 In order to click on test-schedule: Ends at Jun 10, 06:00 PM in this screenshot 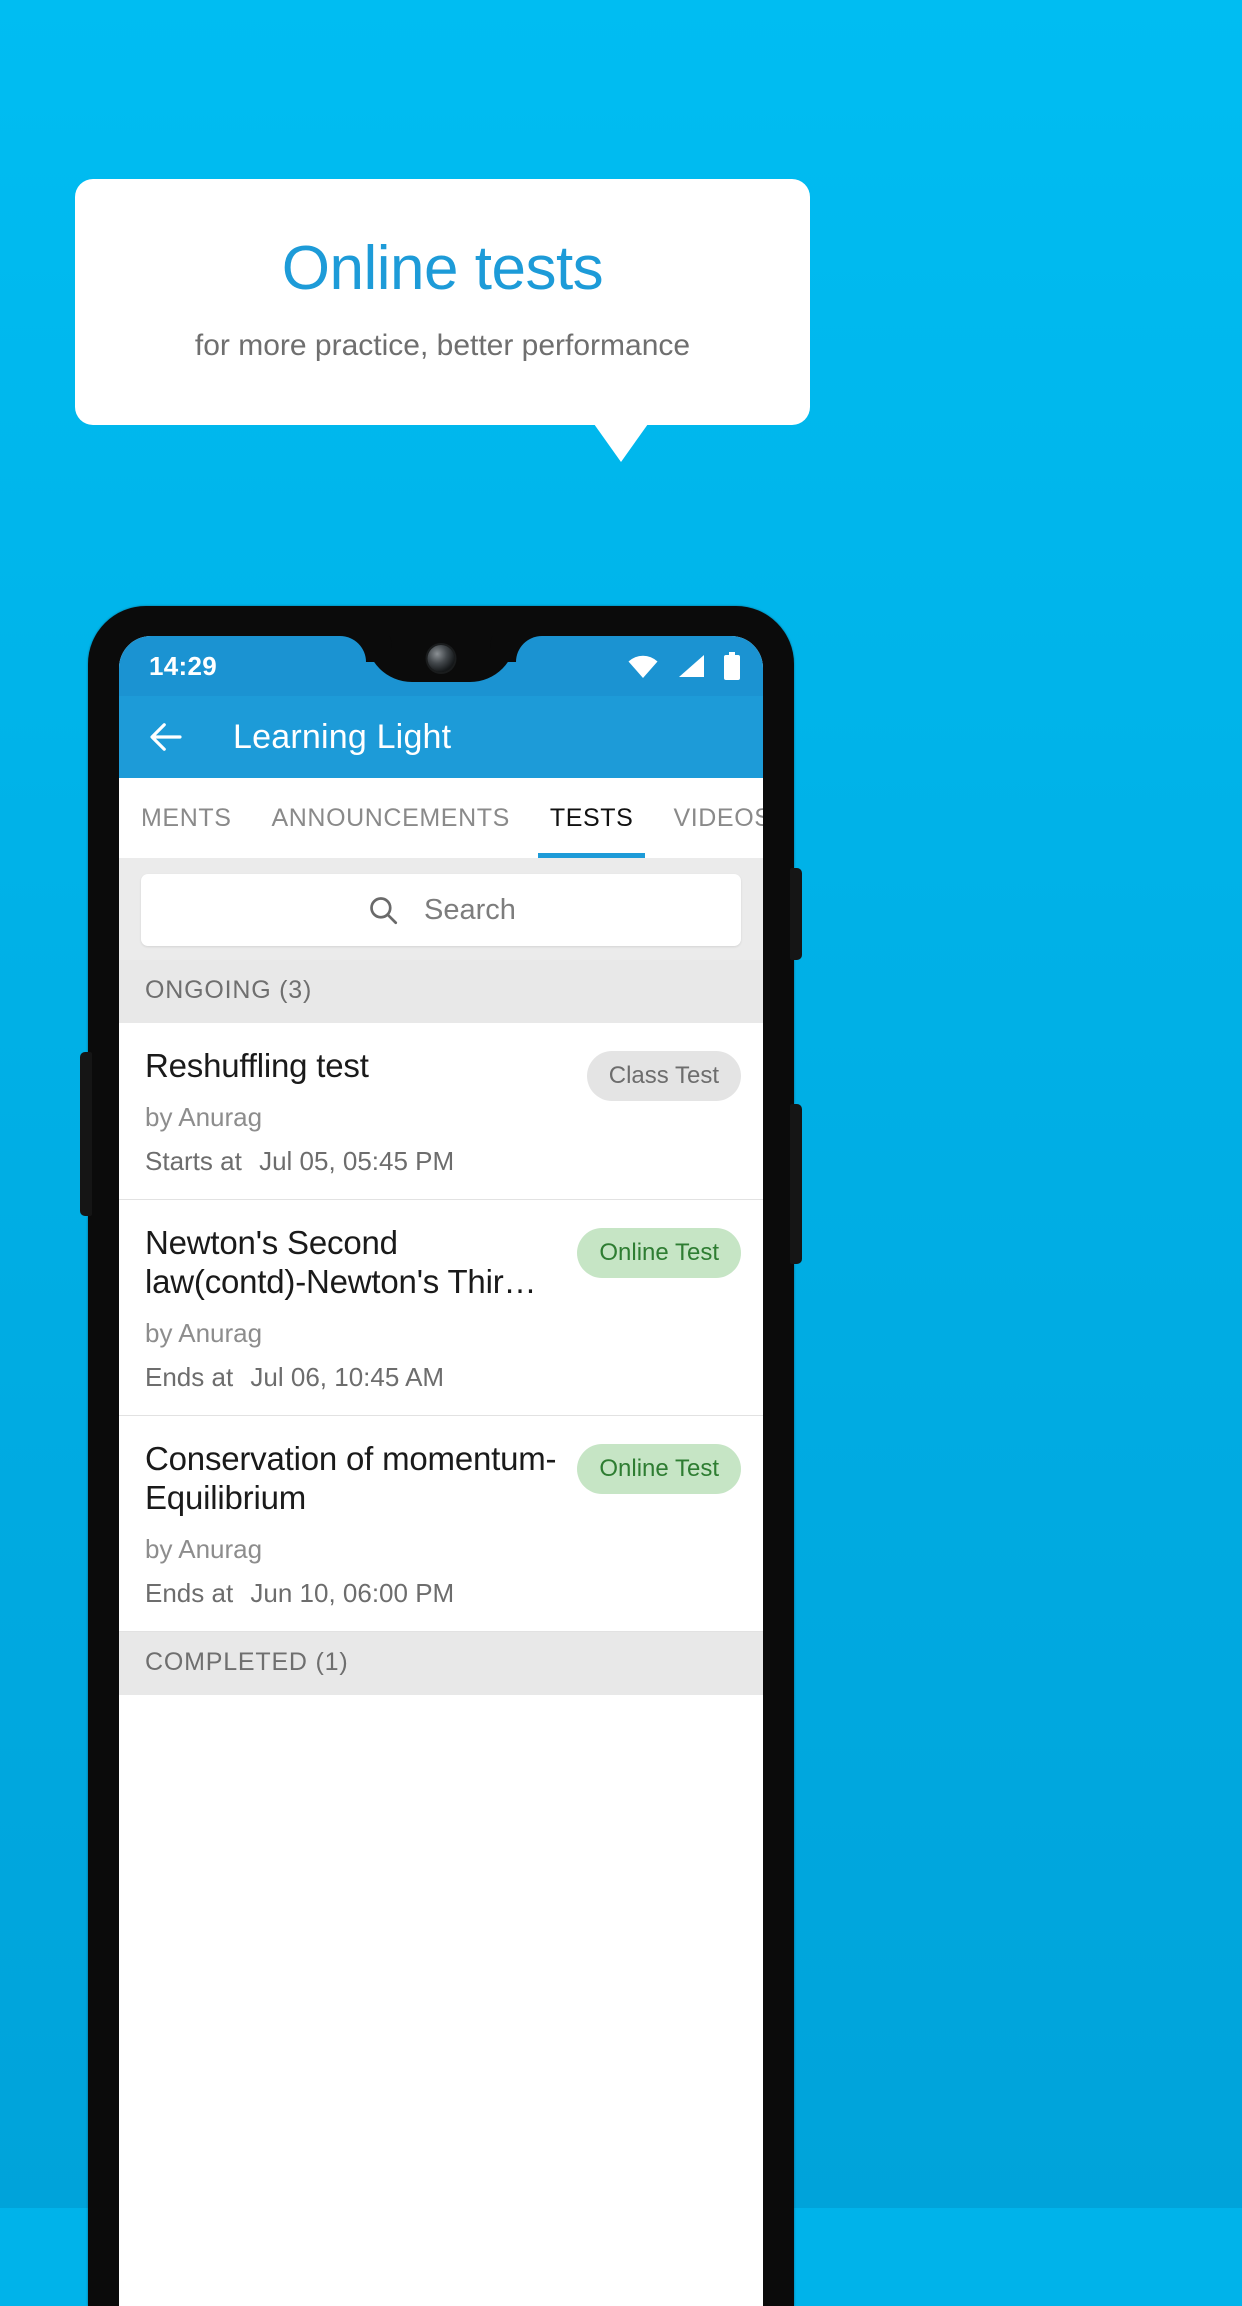, I will do `click(354, 1593)`.